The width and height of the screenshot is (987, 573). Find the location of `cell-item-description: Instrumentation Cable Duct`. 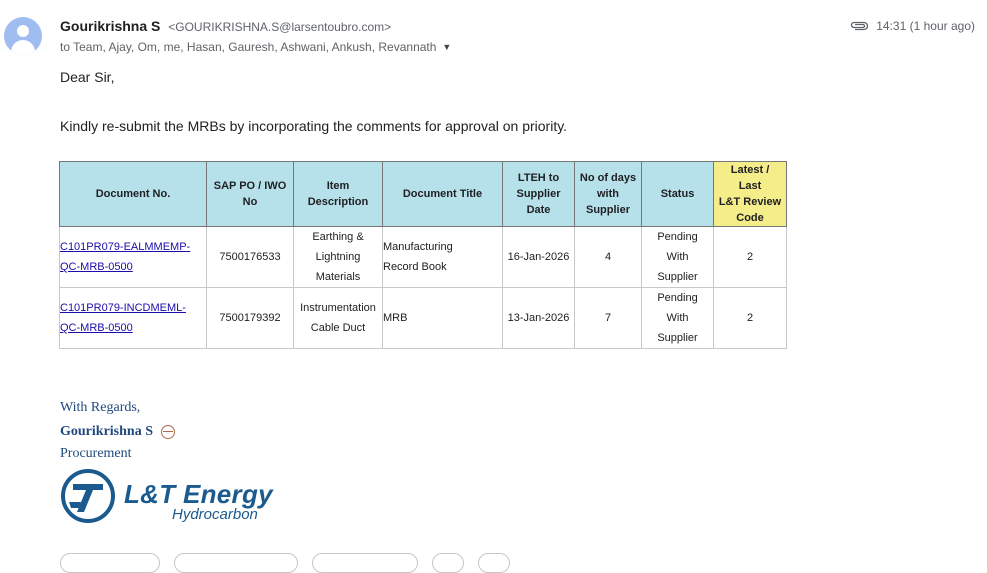

cell-item-description: Instrumentation Cable Duct is located at coordinates (338, 318).